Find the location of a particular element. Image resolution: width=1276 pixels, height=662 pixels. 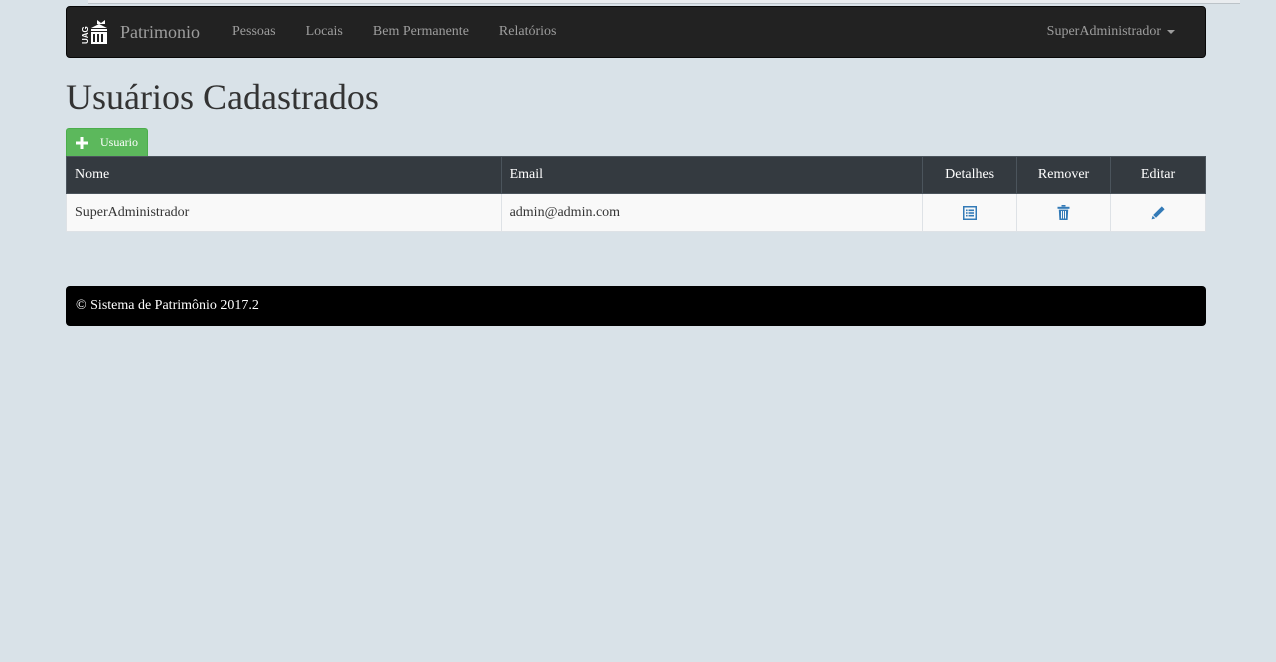

nav-link-pessoas: Pessoas is located at coordinates (254, 32).